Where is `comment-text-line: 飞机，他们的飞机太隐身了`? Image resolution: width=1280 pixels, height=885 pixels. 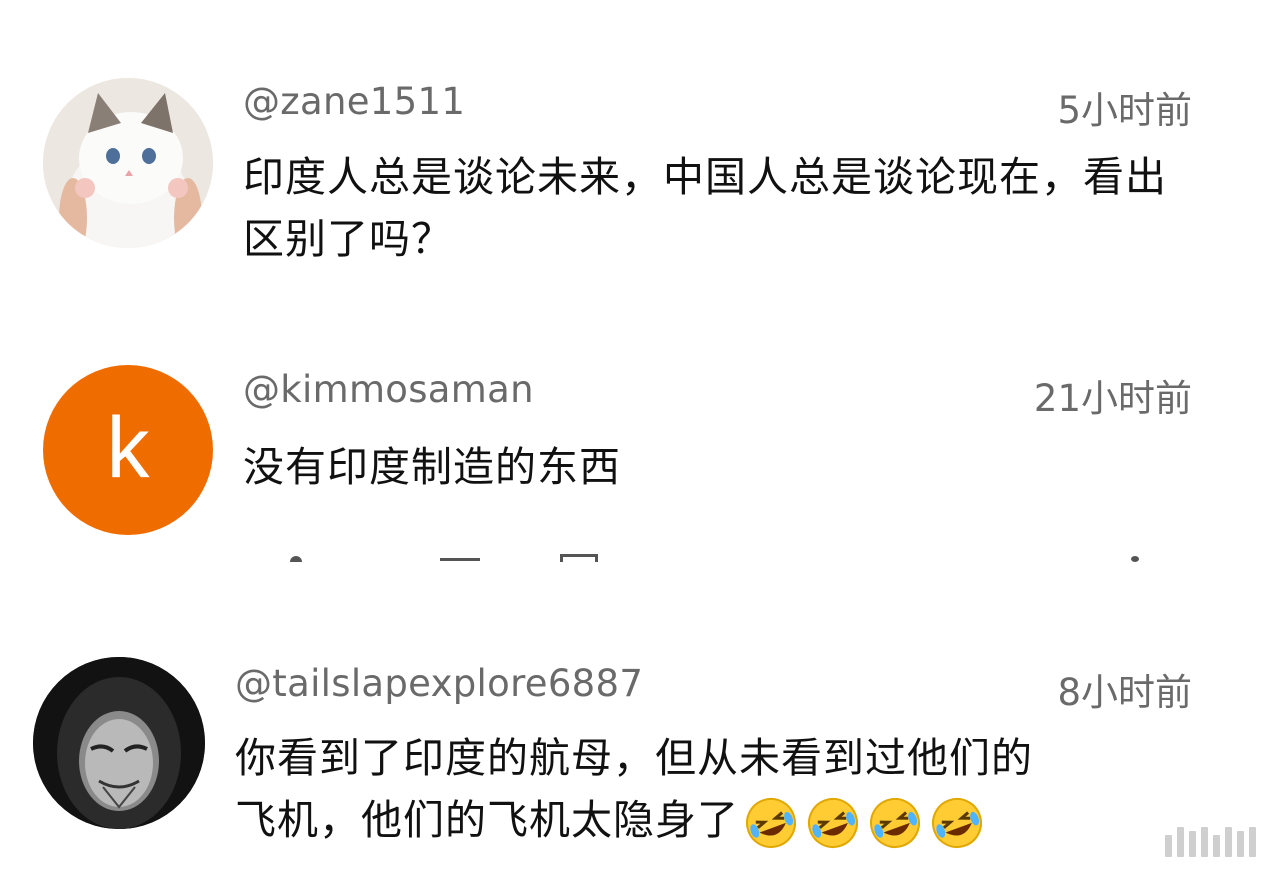 comment-text-line: 飞机，他们的飞机太隐身了 is located at coordinates (730, 820).